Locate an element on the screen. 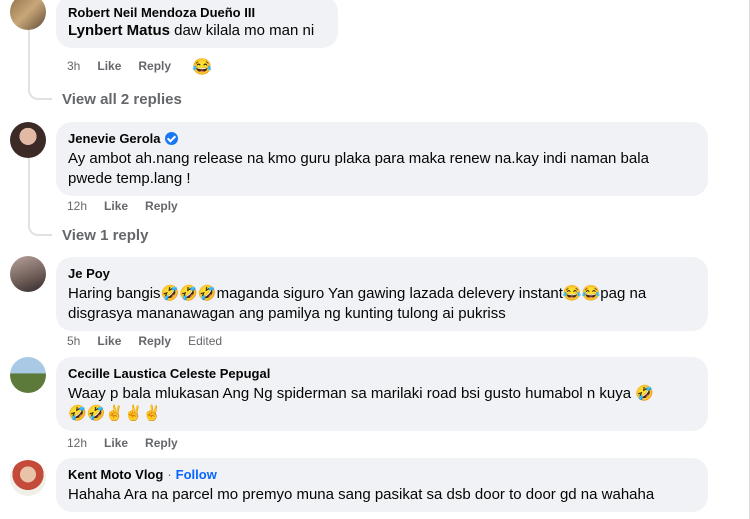 This screenshot has height=519, width=750. comment-text-line: 🤣🤣✌️✌️✌️ is located at coordinates (115, 413).